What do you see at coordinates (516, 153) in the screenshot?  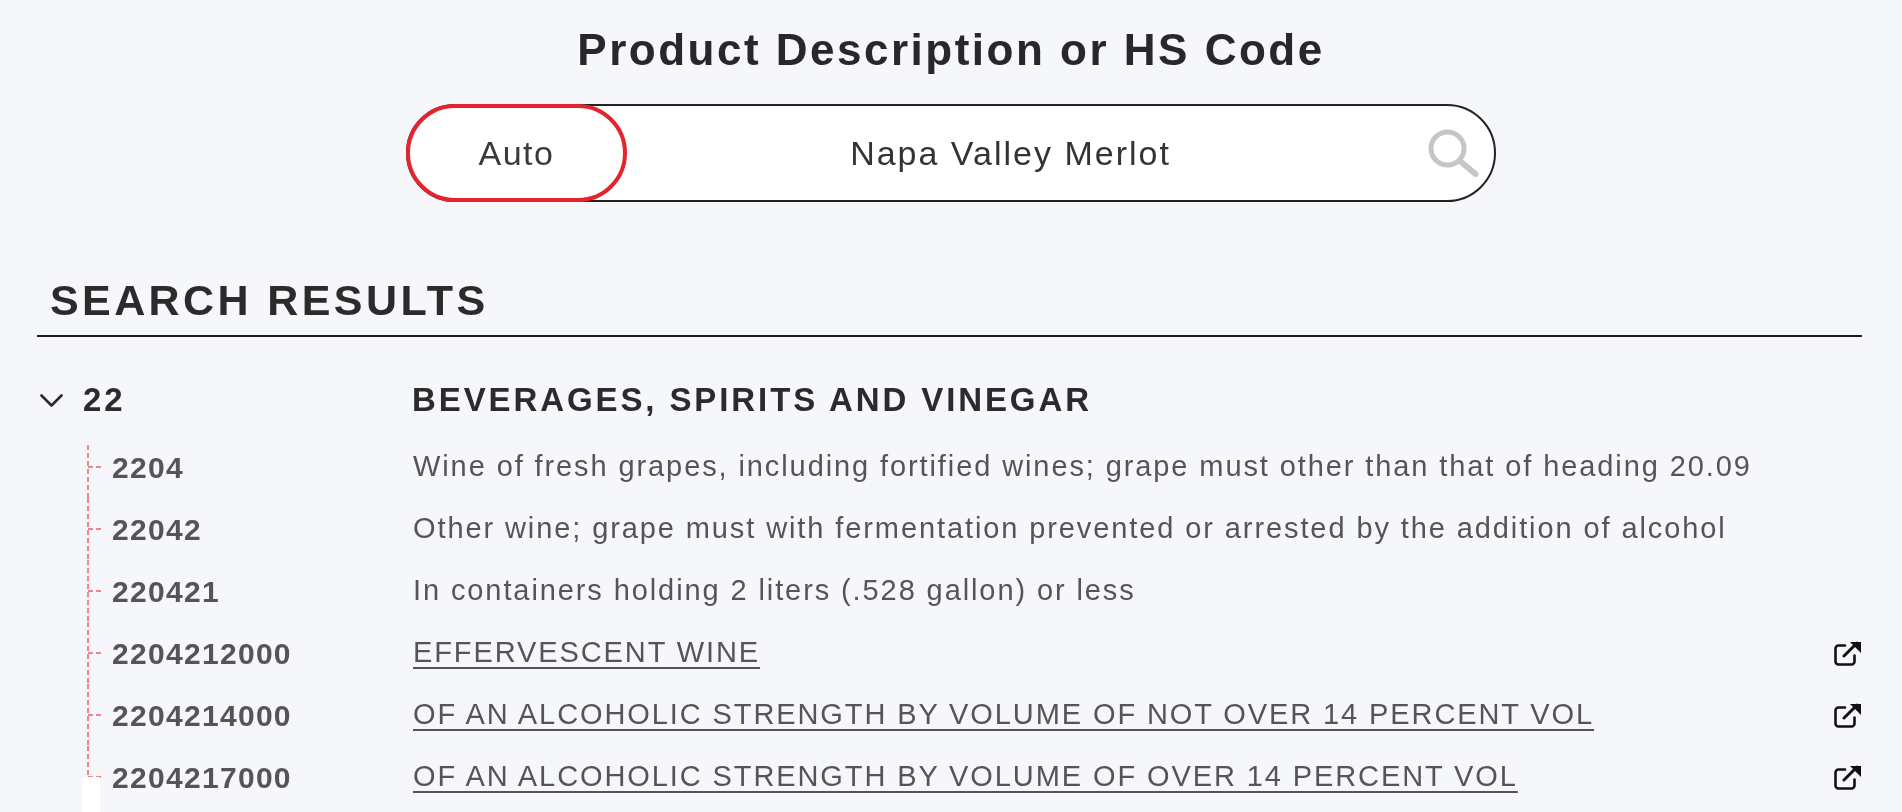 I see `auto-mode-button: Auto` at bounding box center [516, 153].